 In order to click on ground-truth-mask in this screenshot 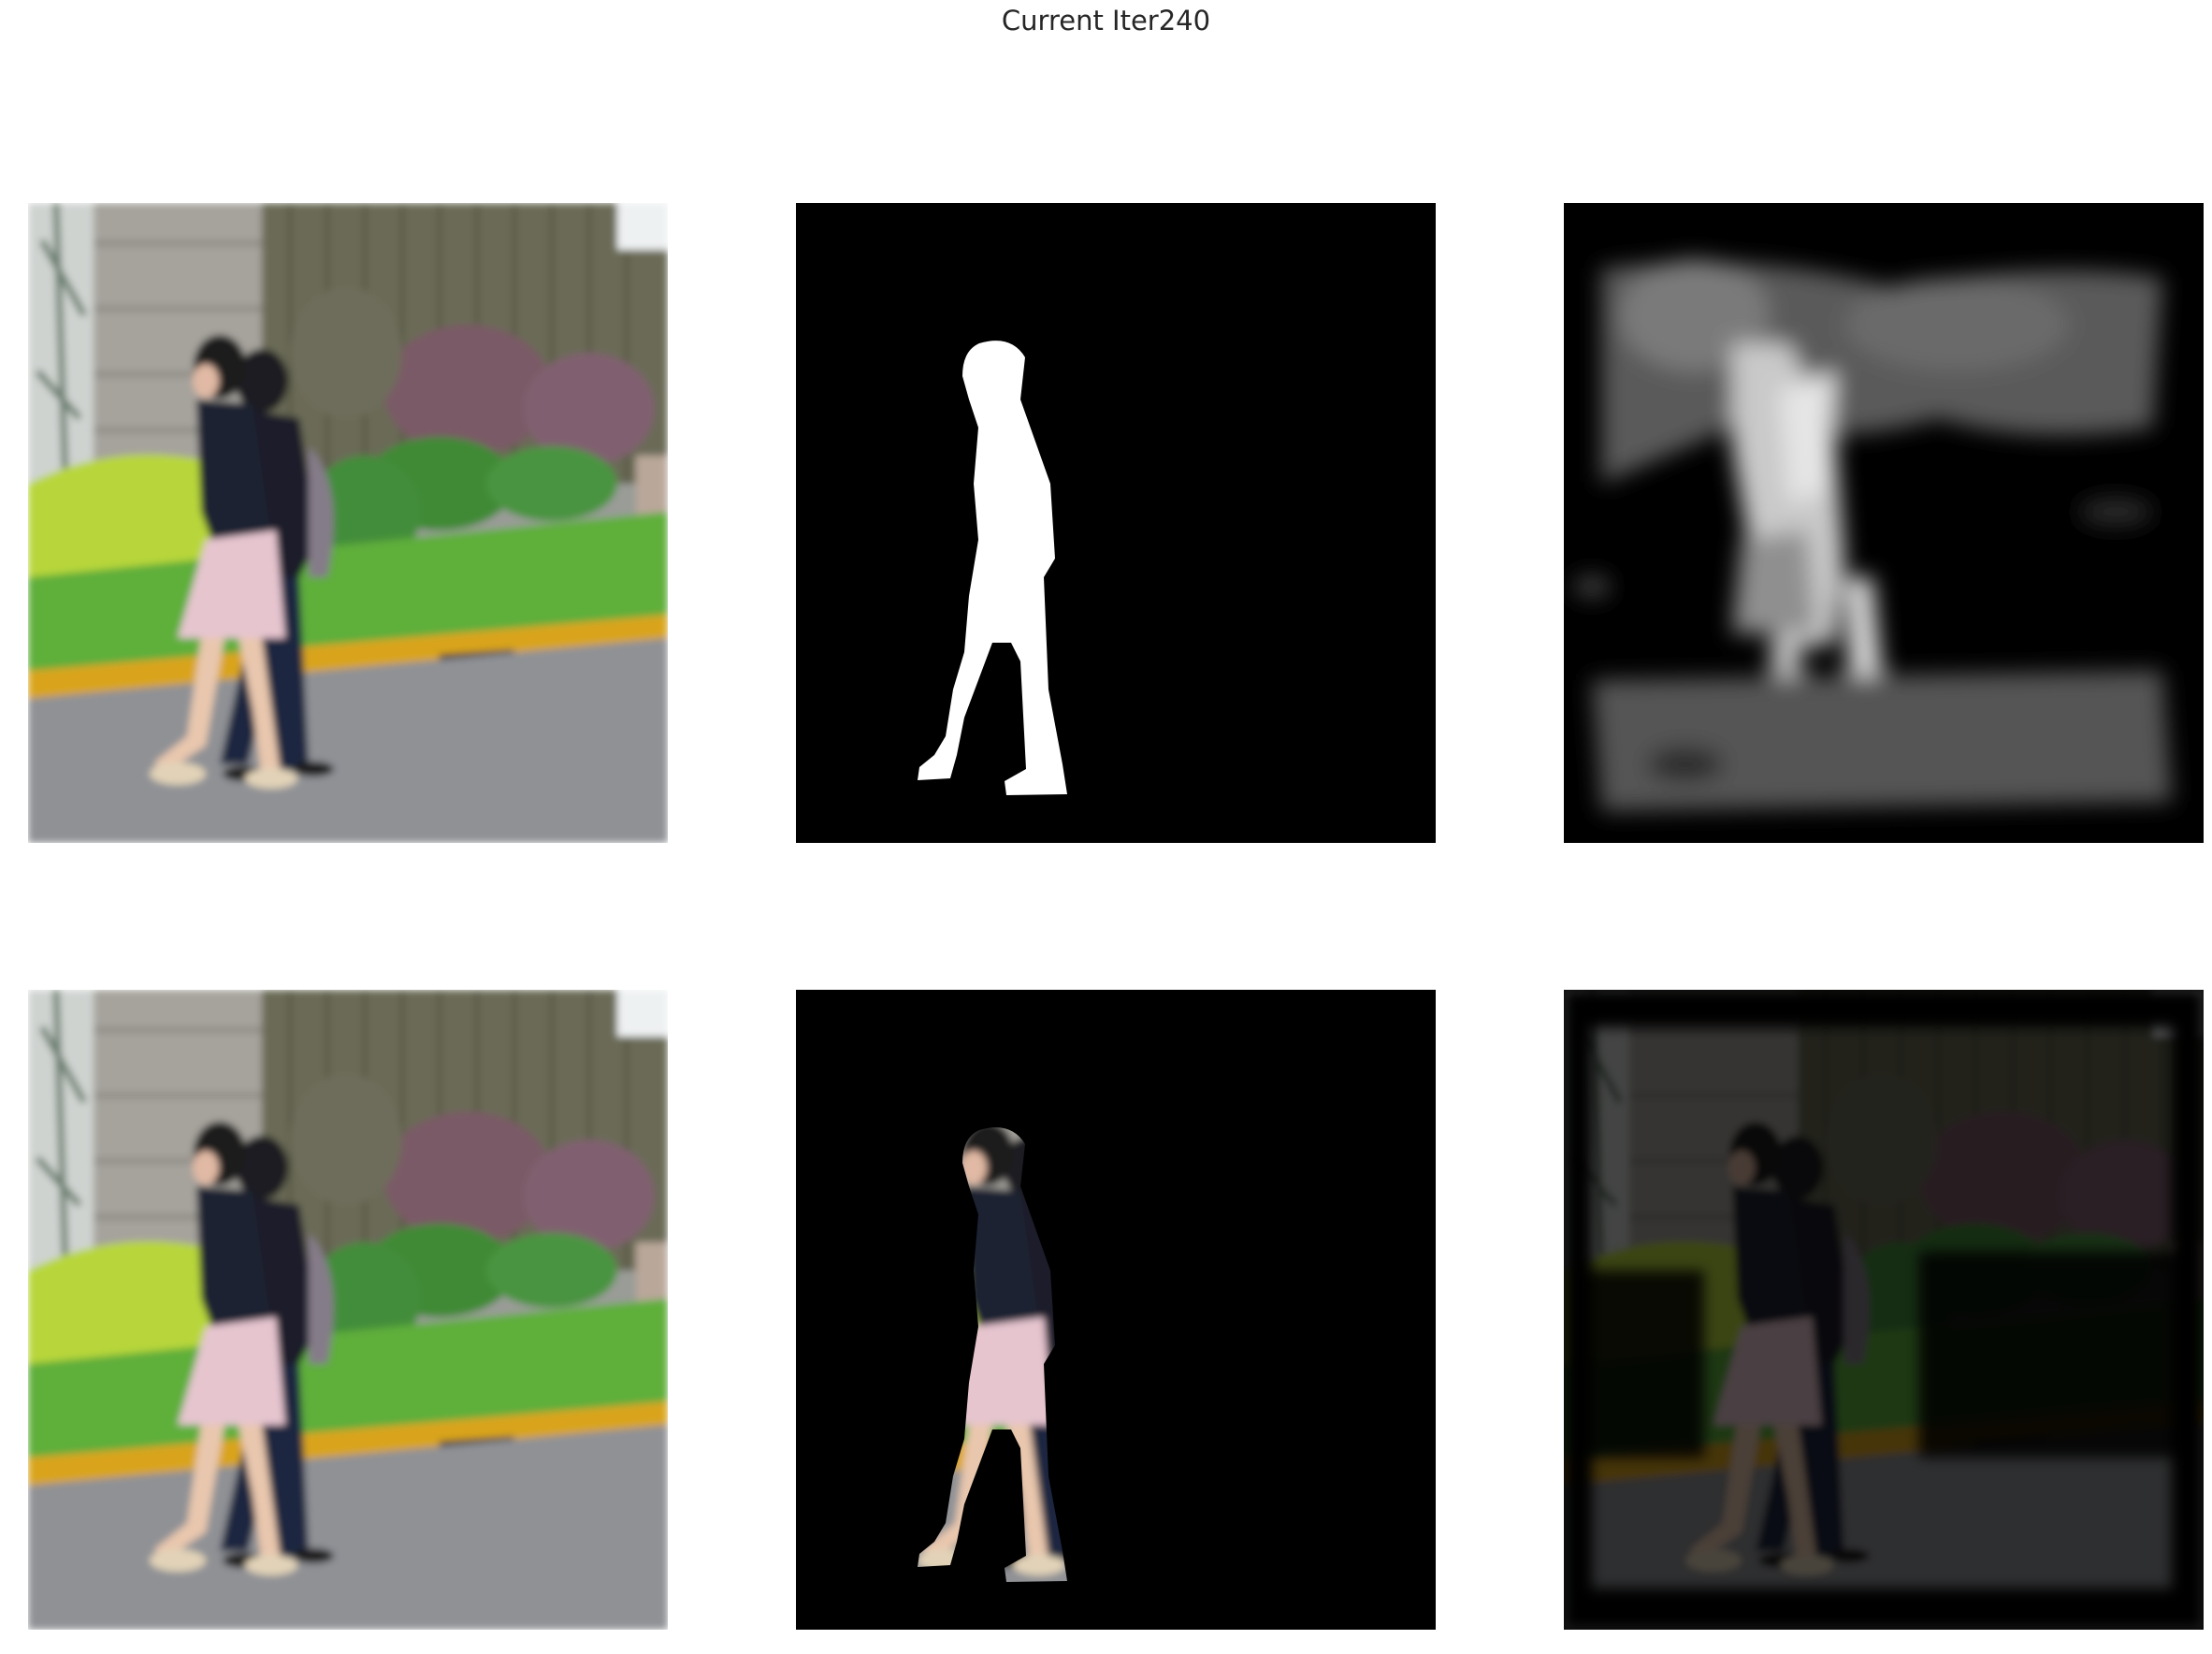, I will do `click(1116, 523)`.